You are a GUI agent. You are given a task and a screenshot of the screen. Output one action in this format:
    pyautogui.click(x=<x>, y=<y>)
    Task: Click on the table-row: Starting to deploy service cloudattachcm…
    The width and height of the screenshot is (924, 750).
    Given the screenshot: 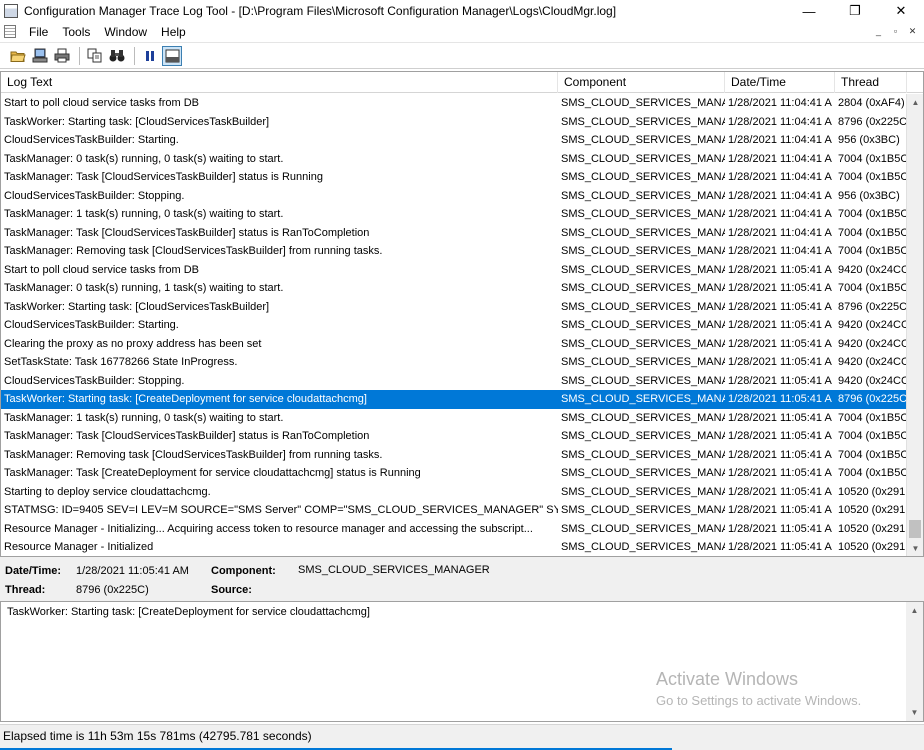 What is the action you would take?
    pyautogui.click(x=454, y=492)
    